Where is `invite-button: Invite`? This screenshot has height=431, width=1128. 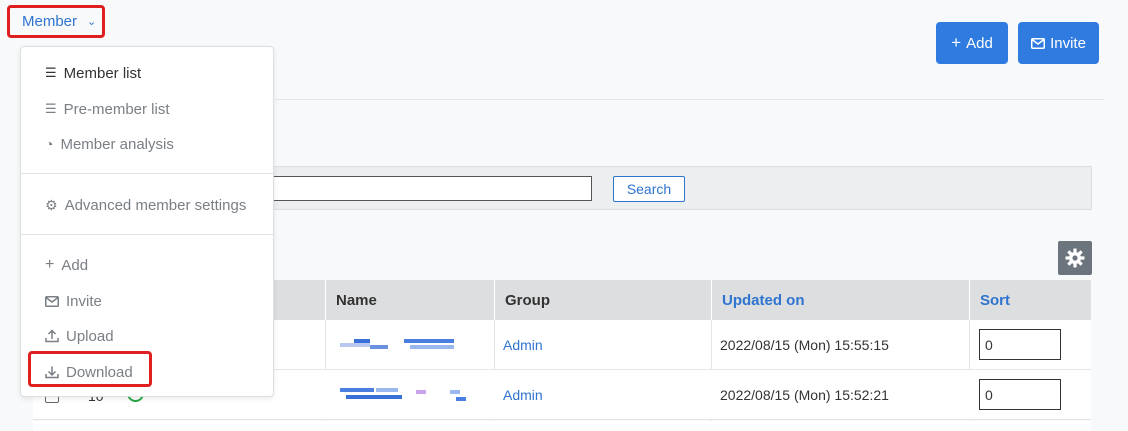 invite-button: Invite is located at coordinates (1058, 43).